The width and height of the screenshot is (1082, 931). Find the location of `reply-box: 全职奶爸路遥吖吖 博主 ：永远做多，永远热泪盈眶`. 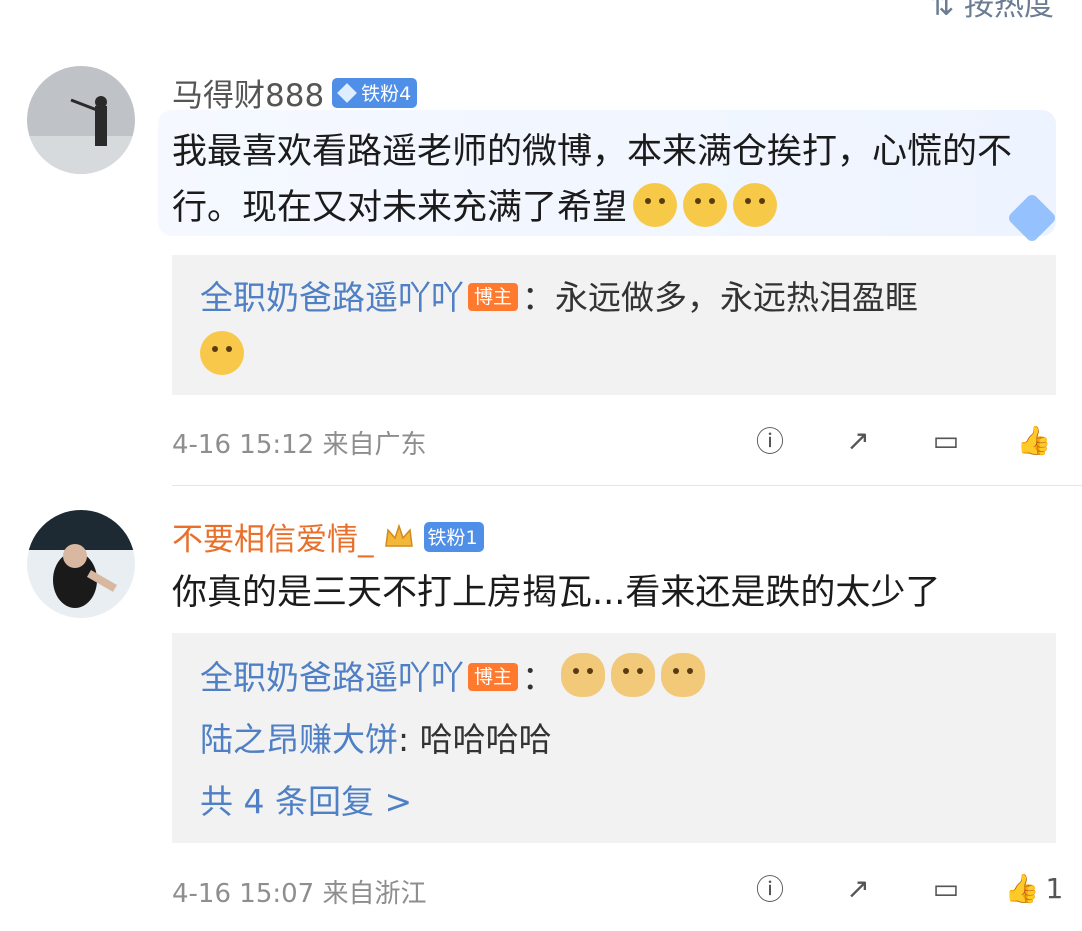

reply-box: 全职奶爸路遥吖吖 博主 ：永远做多，永远热泪盈眶 is located at coordinates (614, 325).